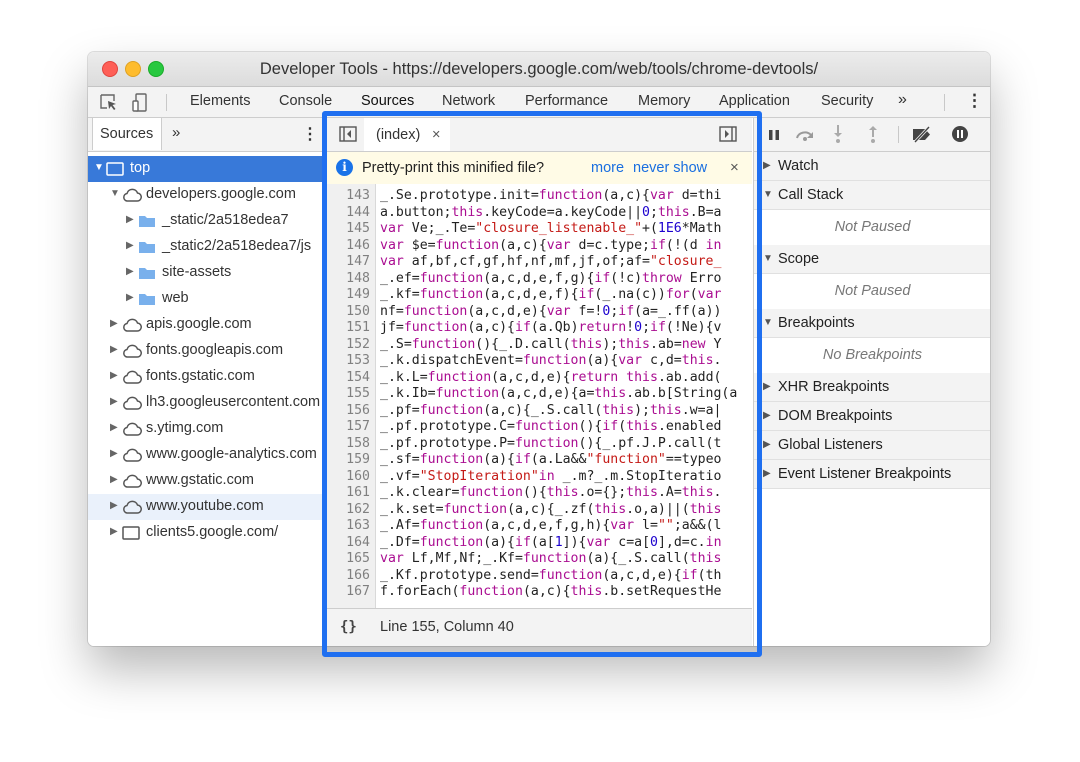 The image size is (1080, 762). Describe the element at coordinates (830, 445) in the screenshot. I see `debugger-section-label: Global Listeners` at that location.